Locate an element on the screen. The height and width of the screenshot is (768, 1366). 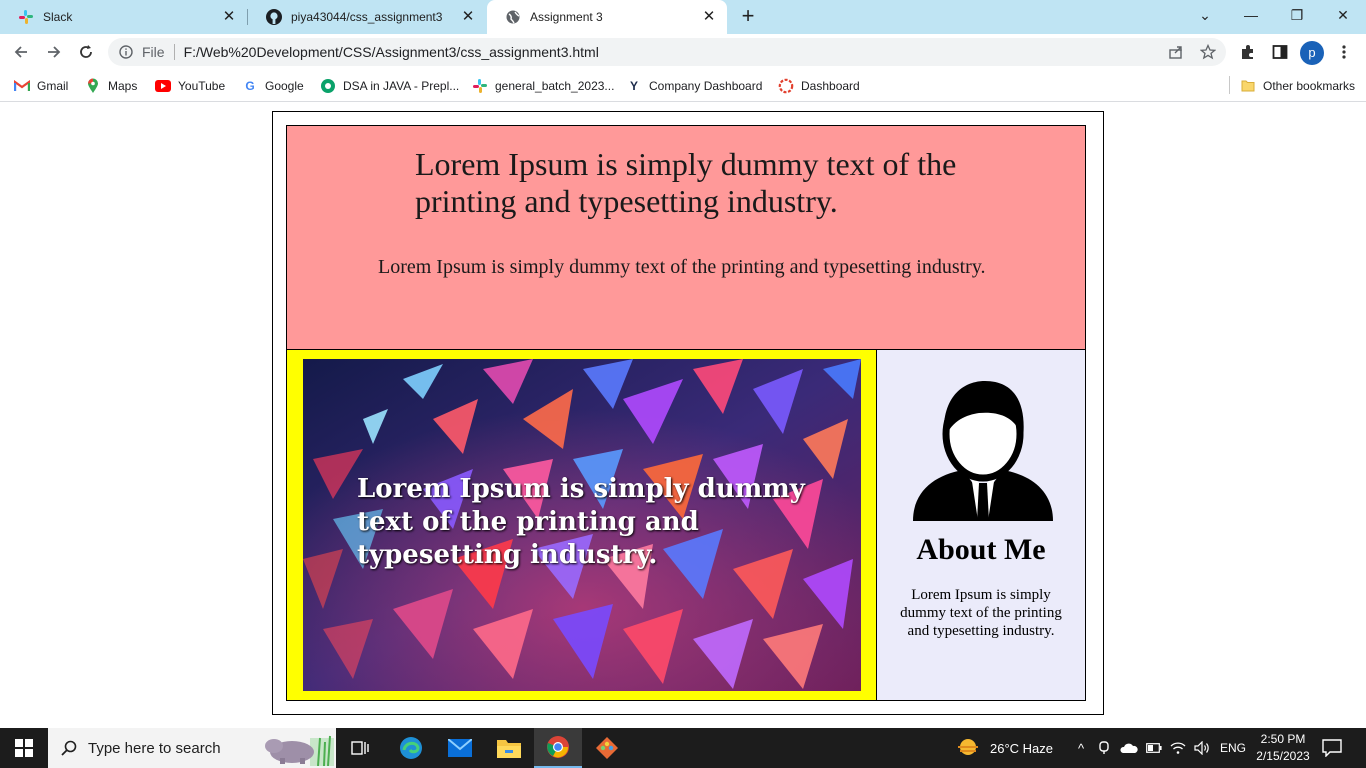
file-explorer-icon is located at coordinates (509, 748).